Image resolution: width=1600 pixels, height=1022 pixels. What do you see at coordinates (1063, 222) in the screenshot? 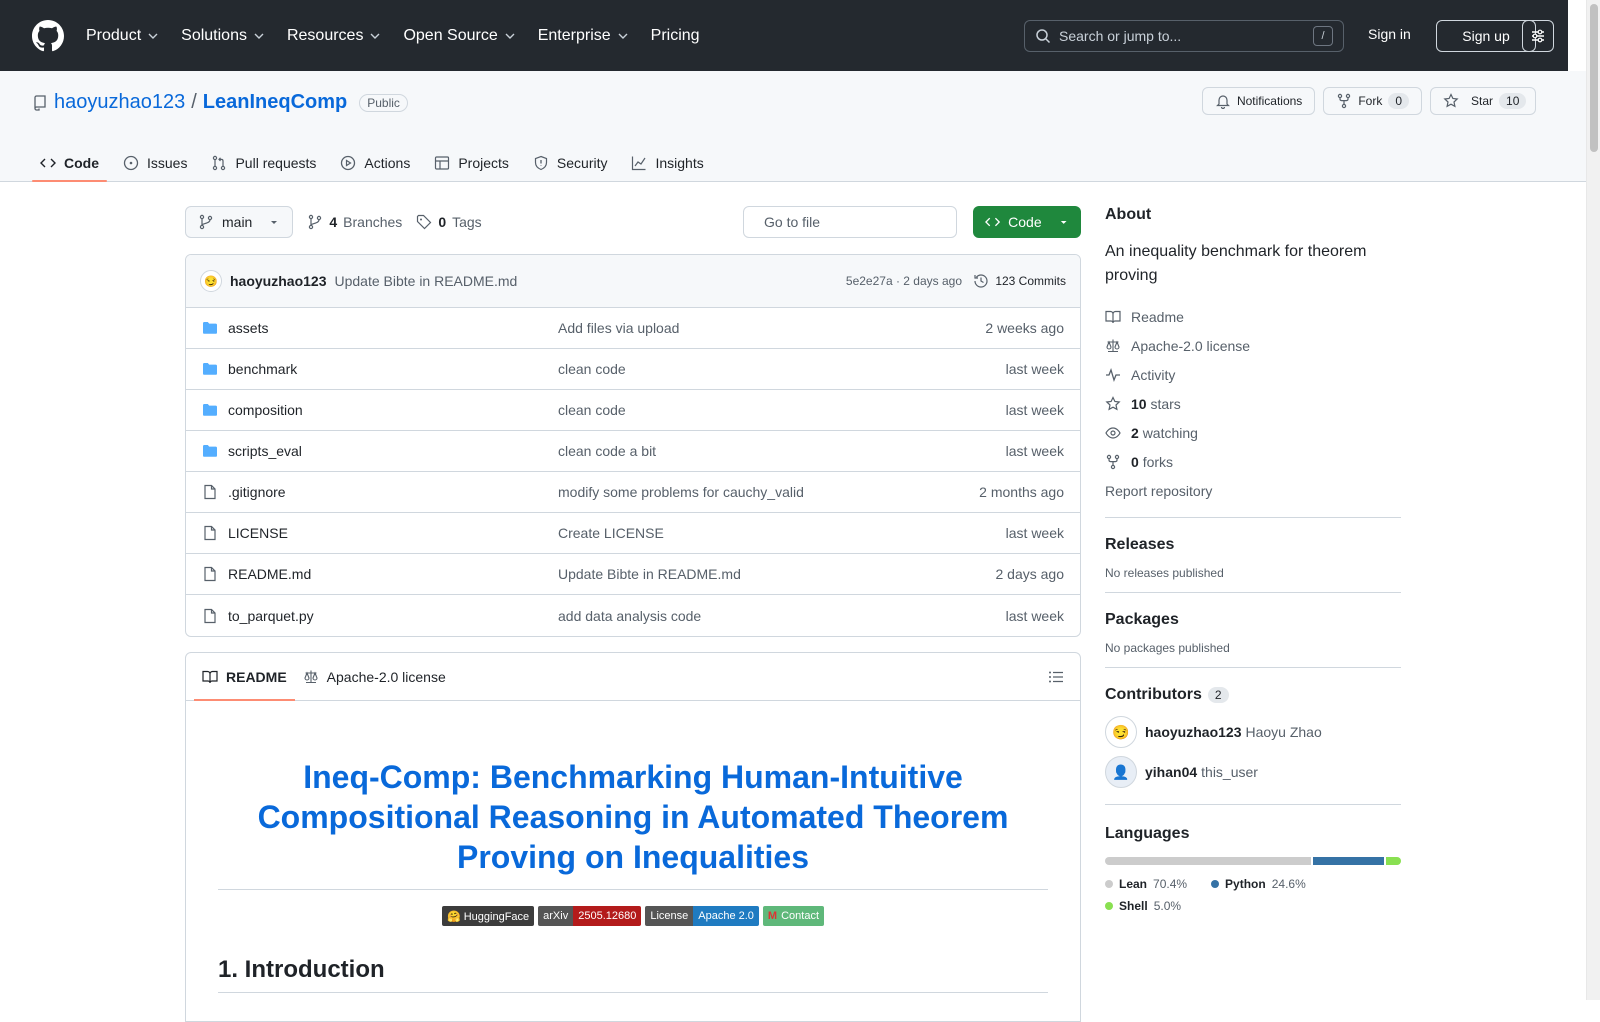
I see `caret-down-icon` at bounding box center [1063, 222].